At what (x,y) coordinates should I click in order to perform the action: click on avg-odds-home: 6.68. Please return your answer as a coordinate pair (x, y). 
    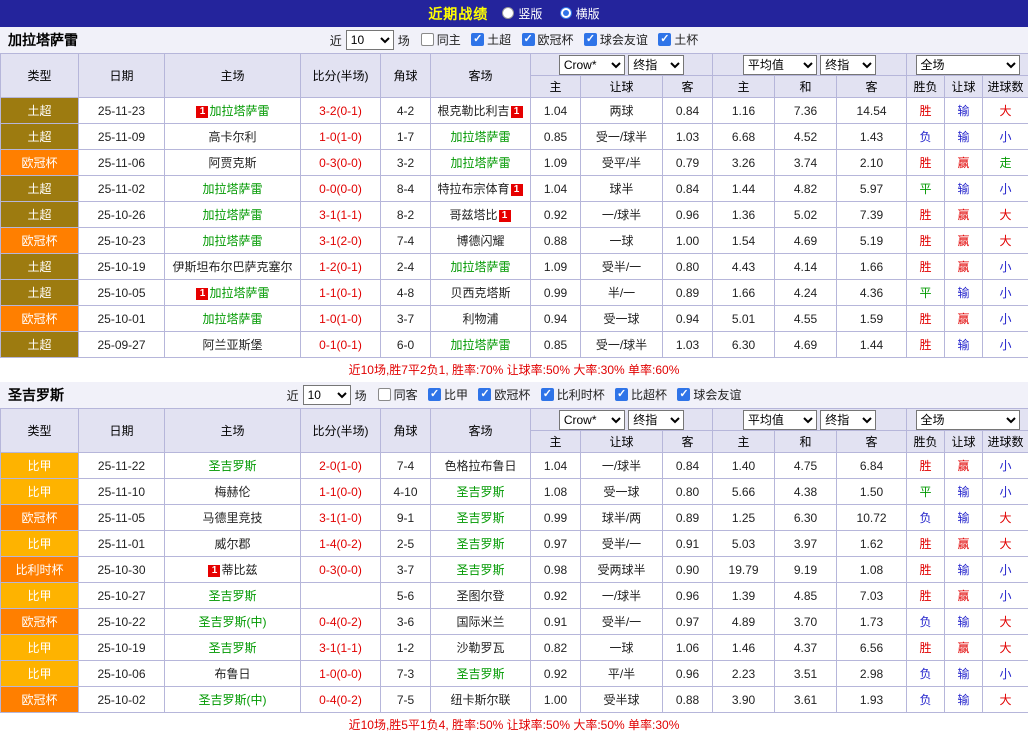
    Looking at the image, I should click on (744, 137).